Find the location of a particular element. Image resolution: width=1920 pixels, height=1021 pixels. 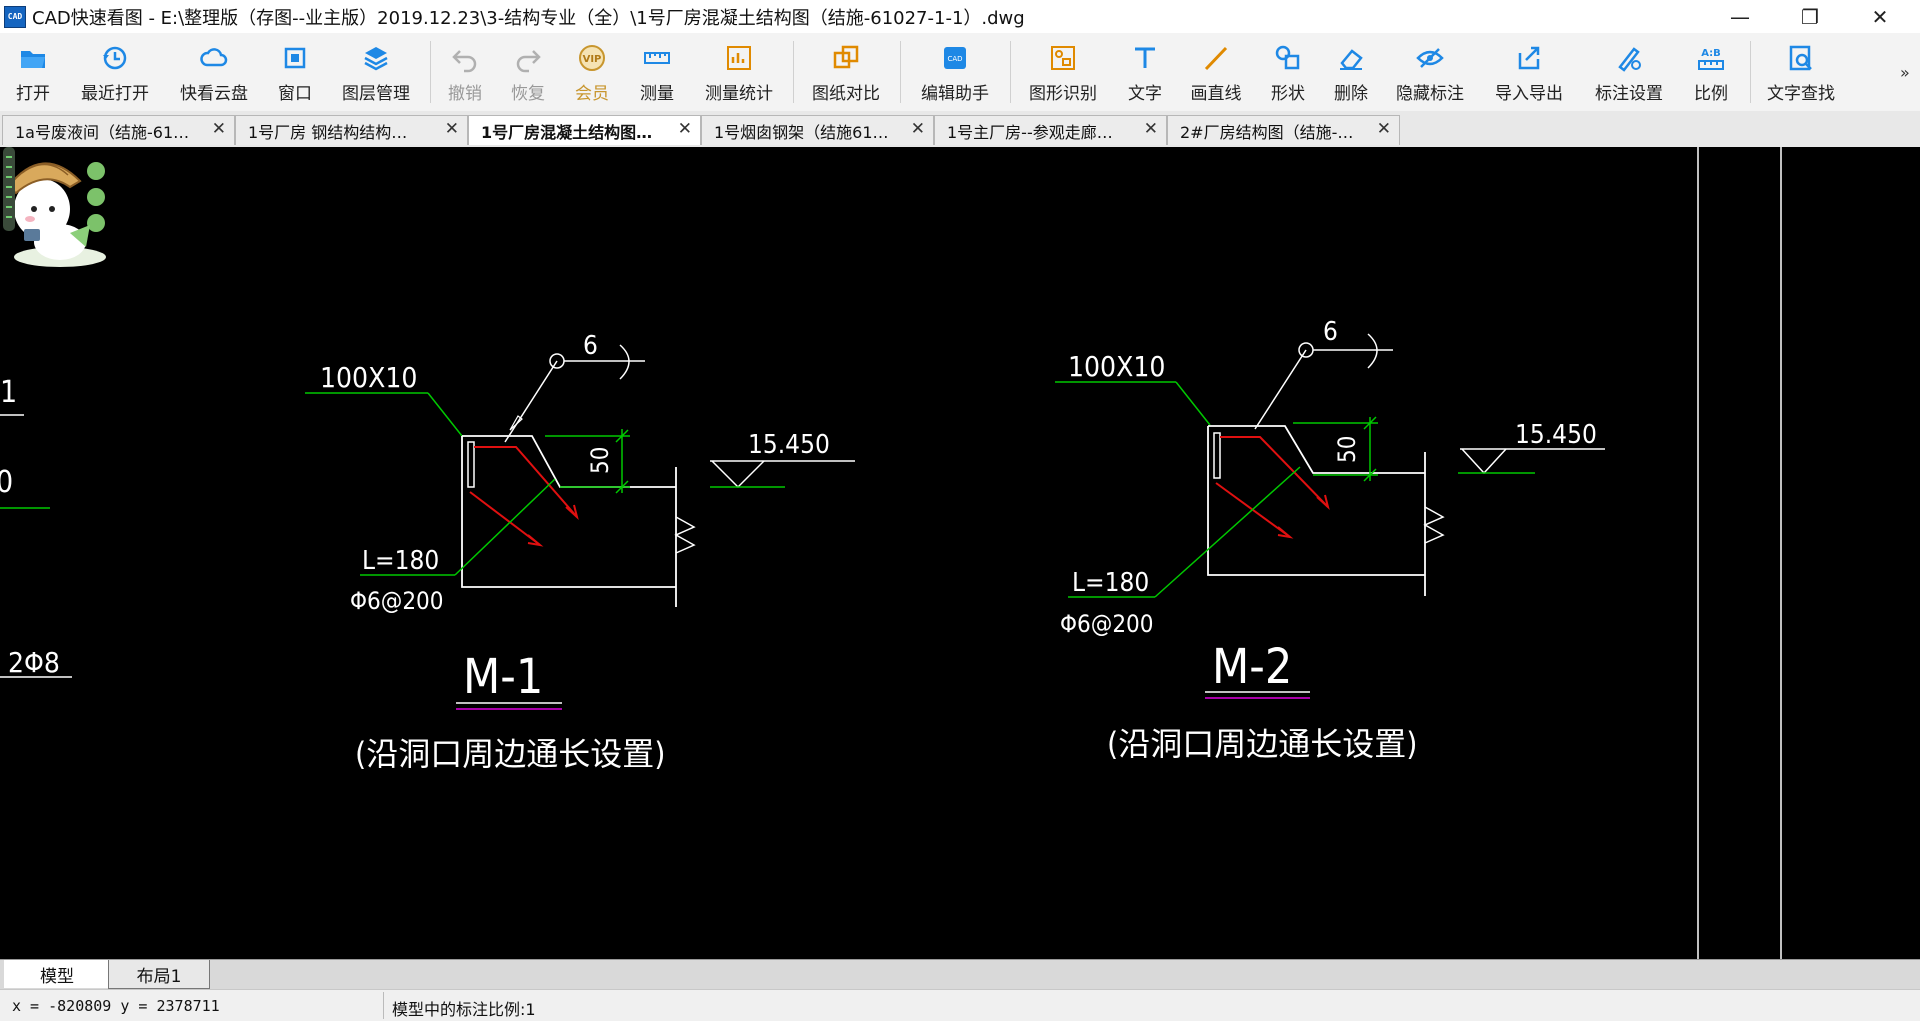

text-search-button: 文字查找 is located at coordinates (1801, 72).